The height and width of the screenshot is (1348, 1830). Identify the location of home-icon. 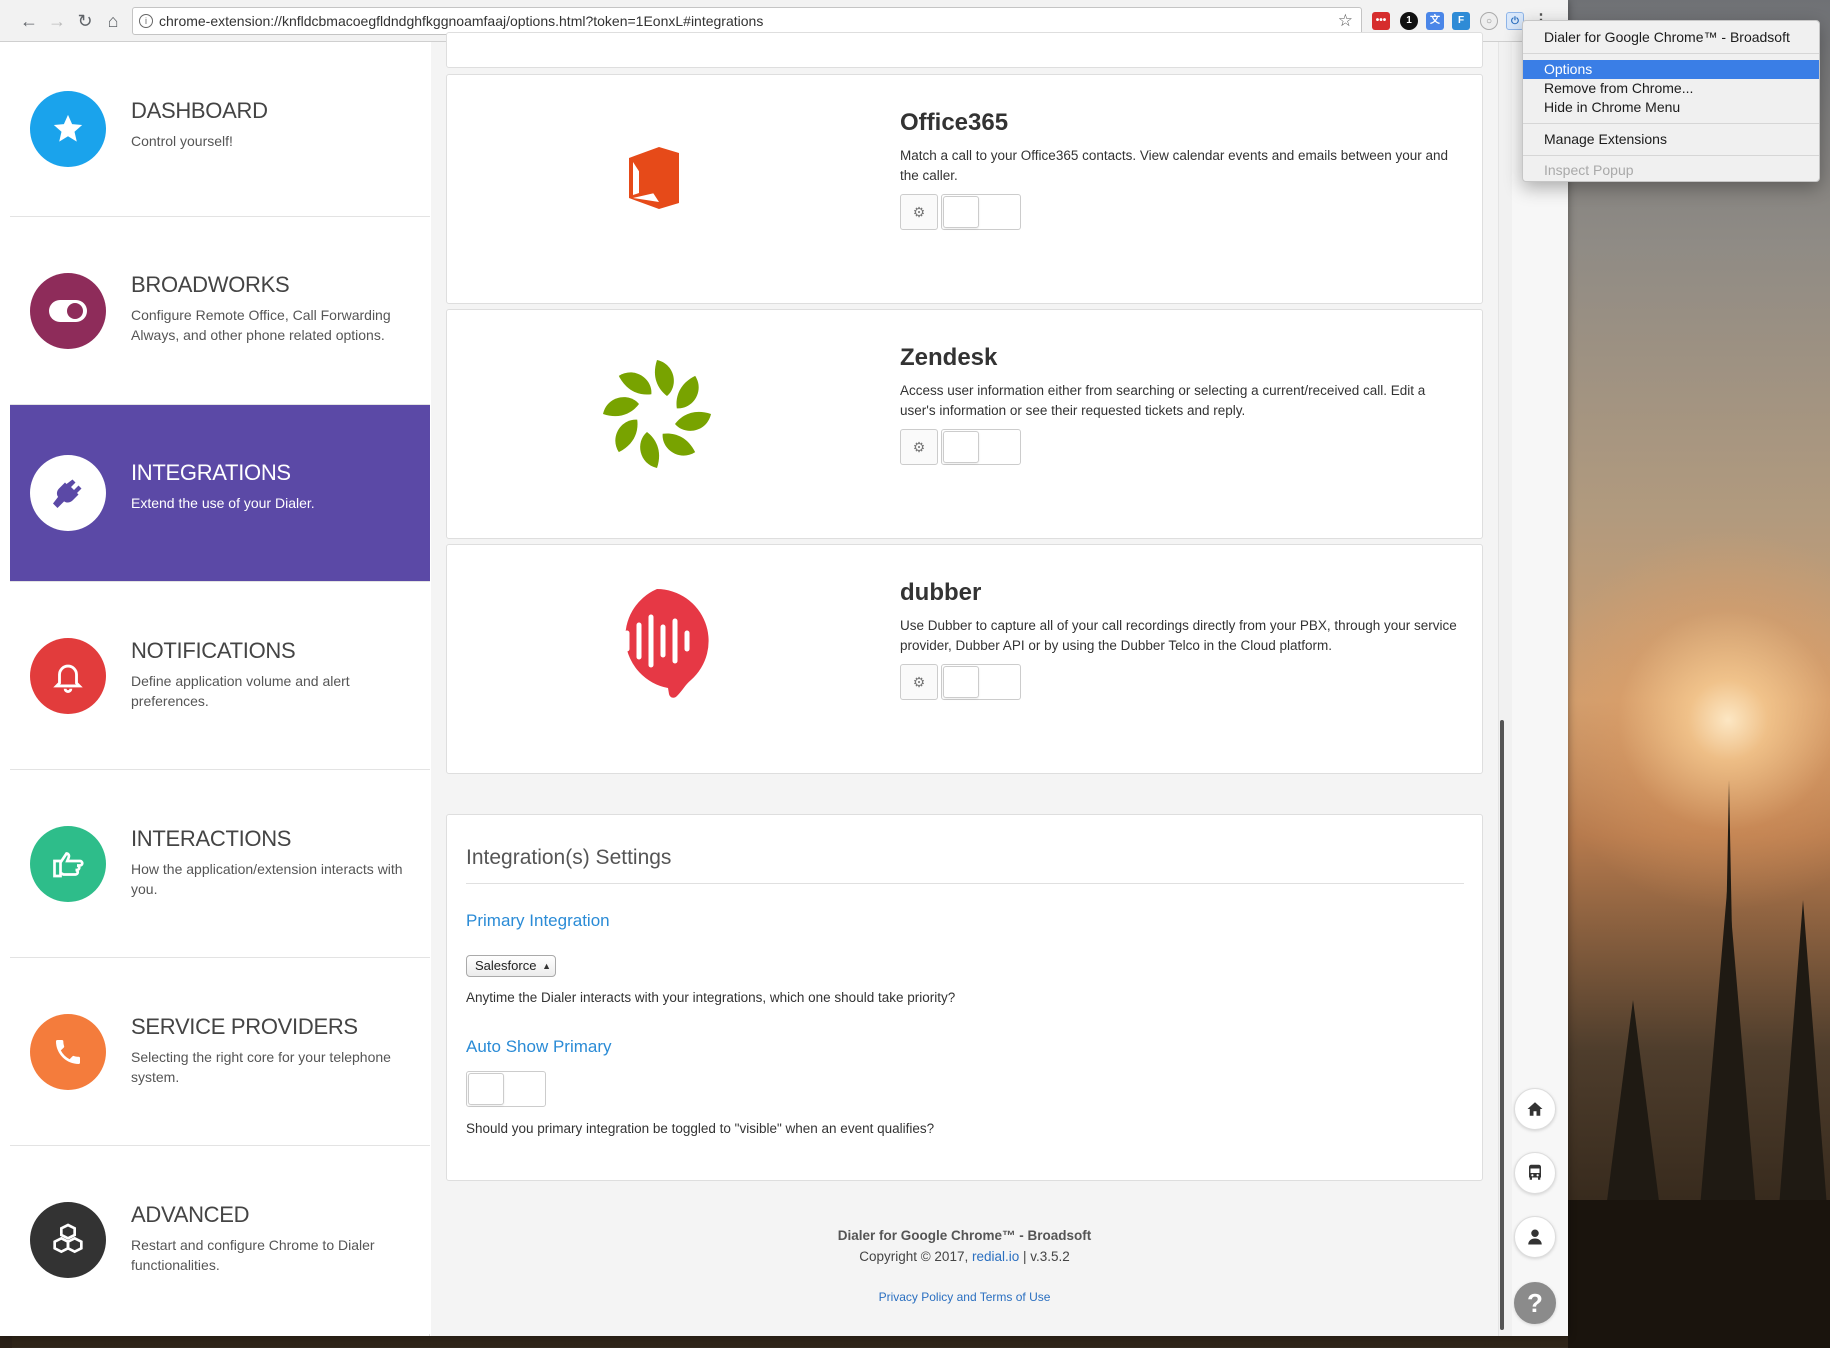
(1535, 1109).